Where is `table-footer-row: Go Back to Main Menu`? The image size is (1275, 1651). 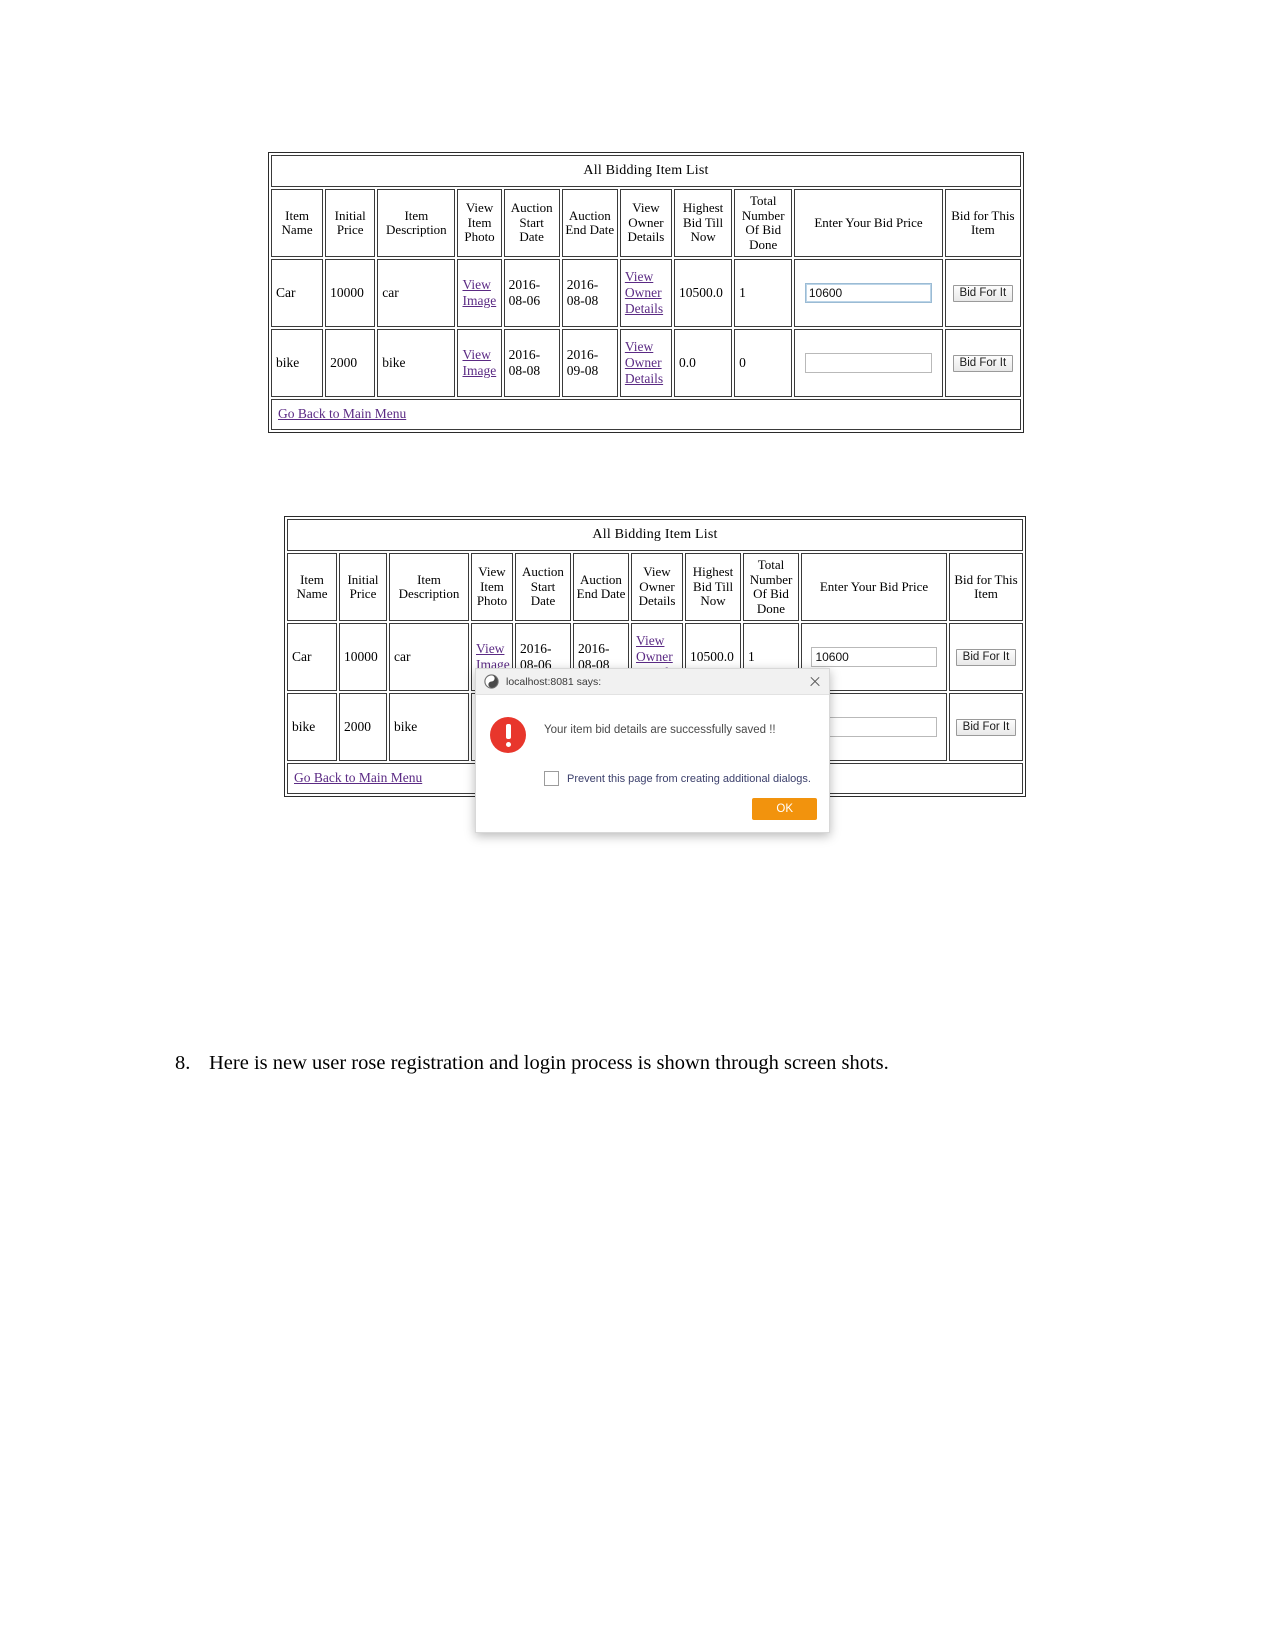
table-footer-row: Go Back to Main Menu is located at coordinates (646, 415).